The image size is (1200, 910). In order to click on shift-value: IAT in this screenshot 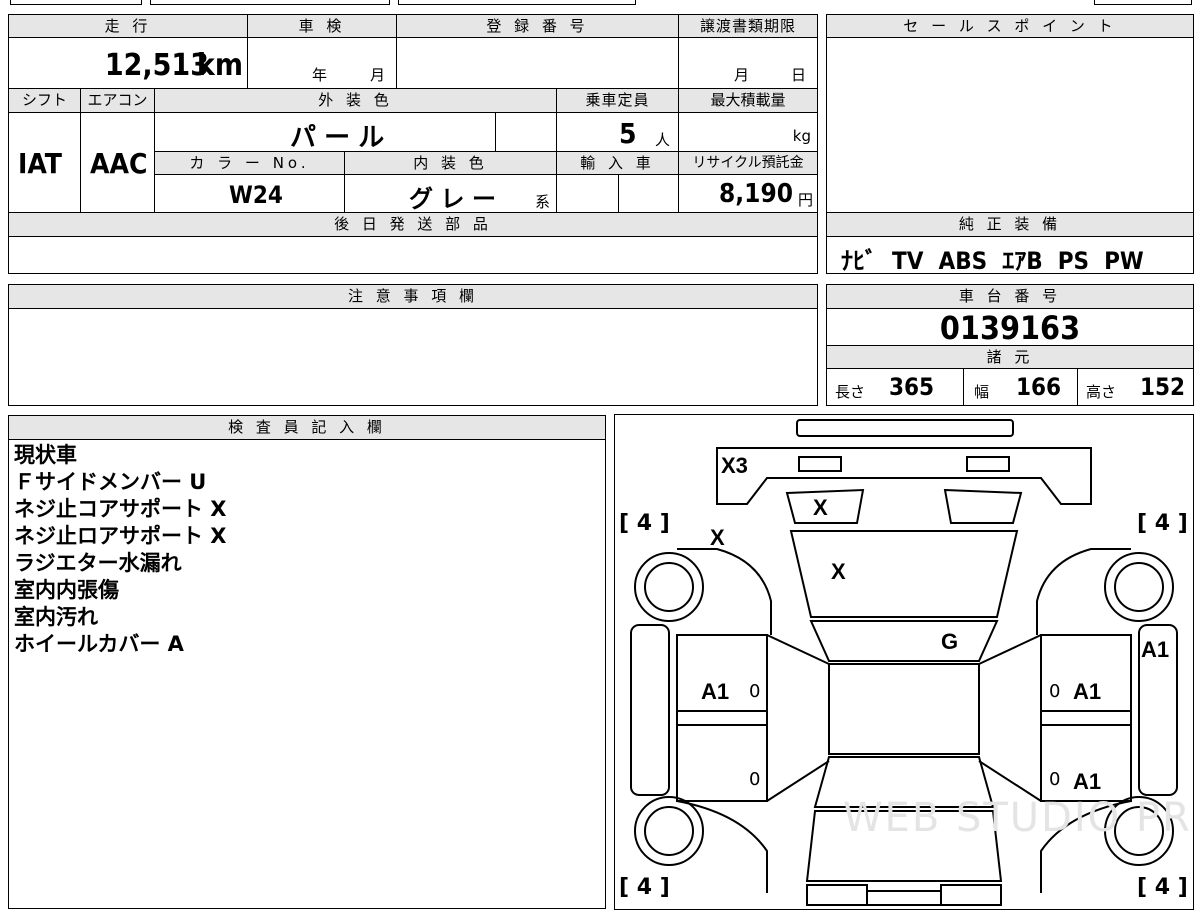, I will do `click(40, 163)`.